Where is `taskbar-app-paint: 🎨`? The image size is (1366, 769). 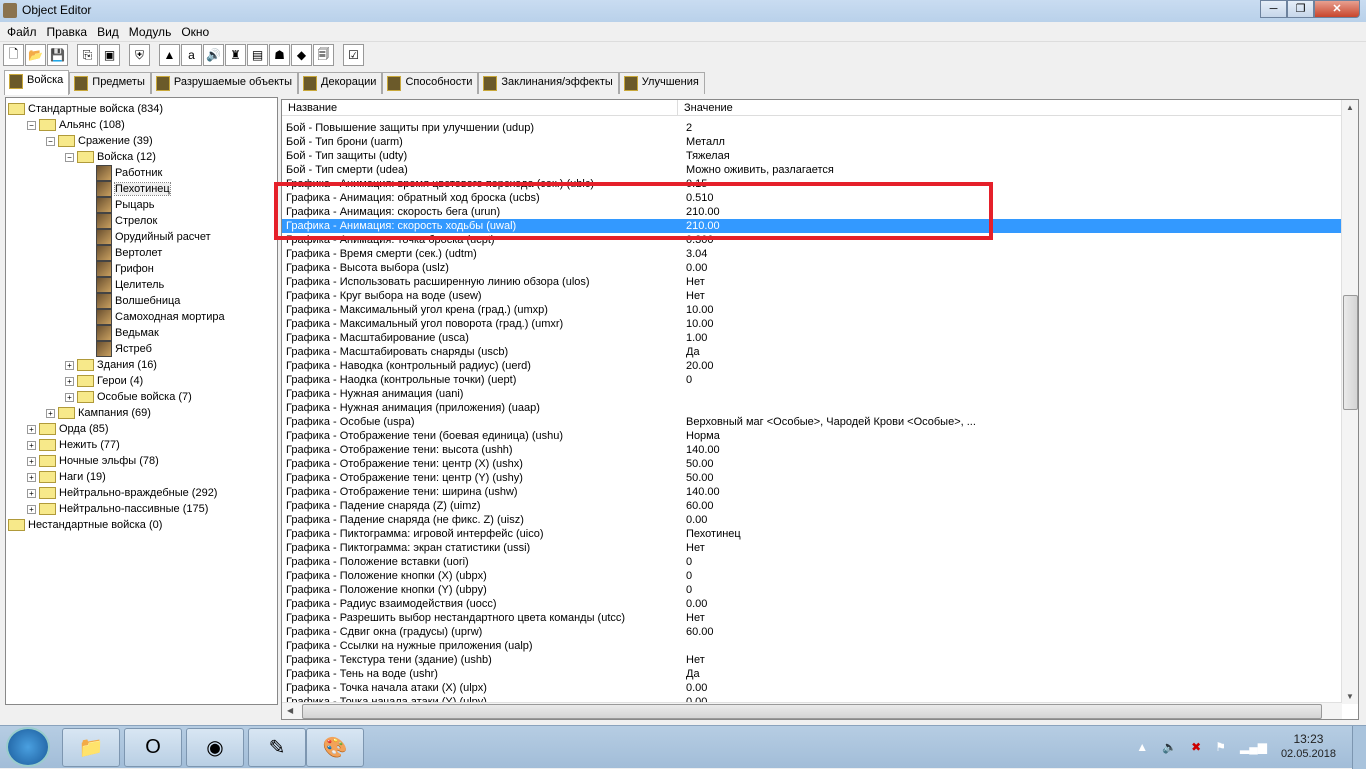 taskbar-app-paint: 🎨 is located at coordinates (335, 747).